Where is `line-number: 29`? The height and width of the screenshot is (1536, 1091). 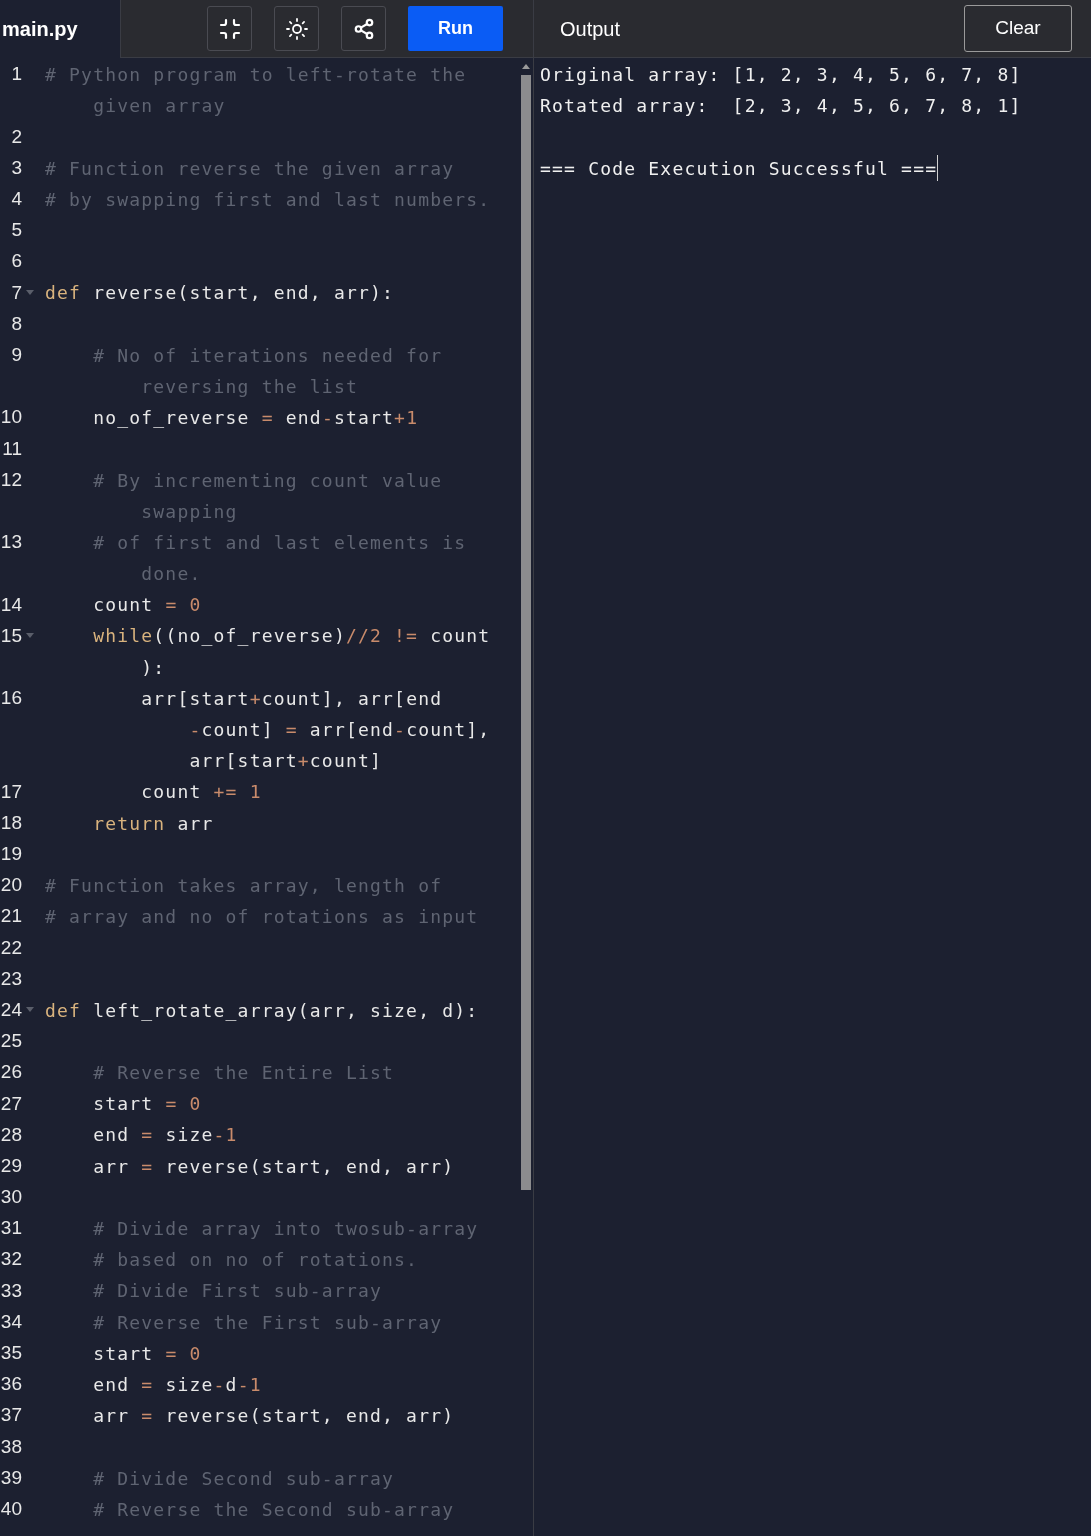 line-number: 29 is located at coordinates (11, 1165).